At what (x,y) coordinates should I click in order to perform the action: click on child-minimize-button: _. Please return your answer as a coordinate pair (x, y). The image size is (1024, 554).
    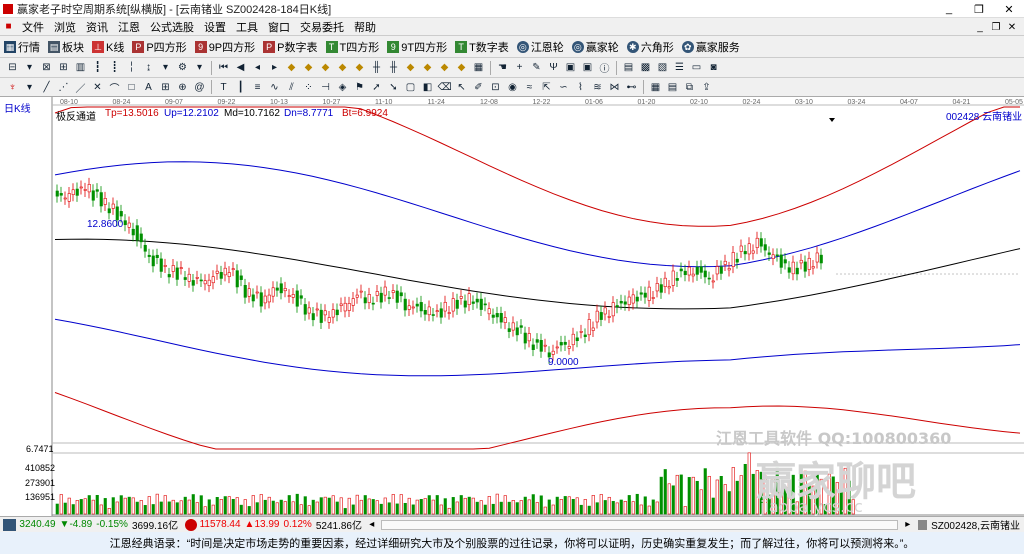
    Looking at the image, I should click on (980, 27).